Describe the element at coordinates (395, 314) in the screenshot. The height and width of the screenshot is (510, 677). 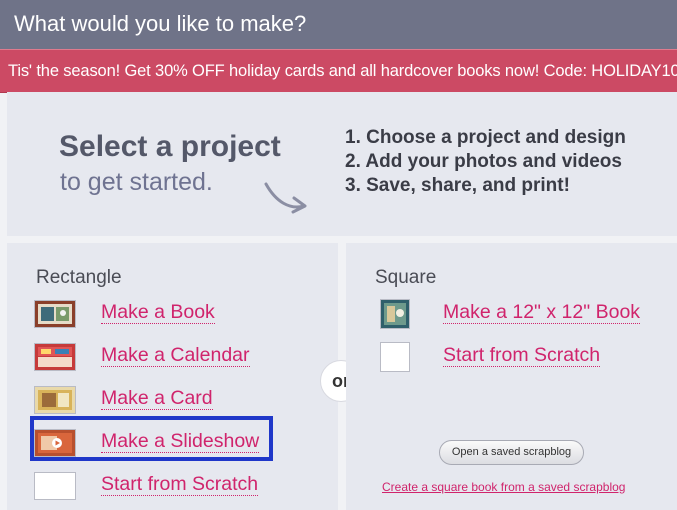
I see `square-book-thumbnail-icon` at that location.